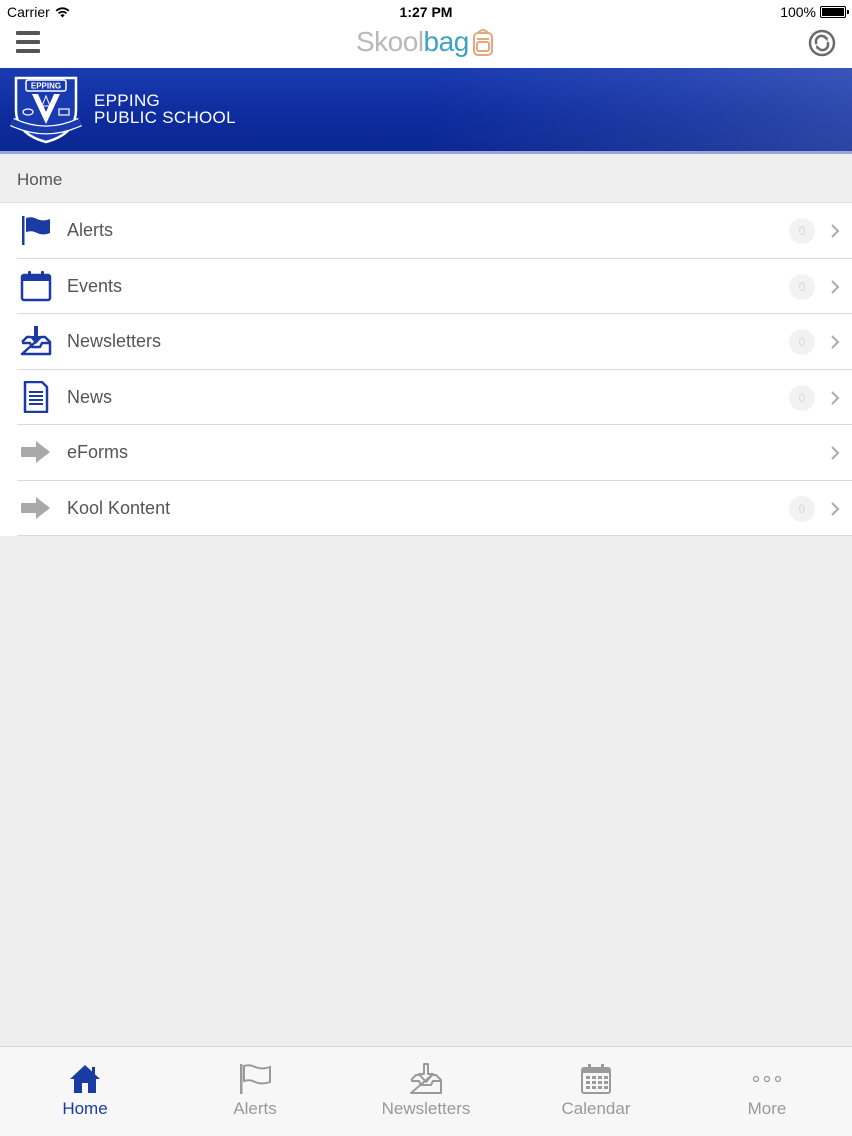 The image size is (852, 1136). What do you see at coordinates (596, 1108) in the screenshot?
I see `tab-label: Calendar` at bounding box center [596, 1108].